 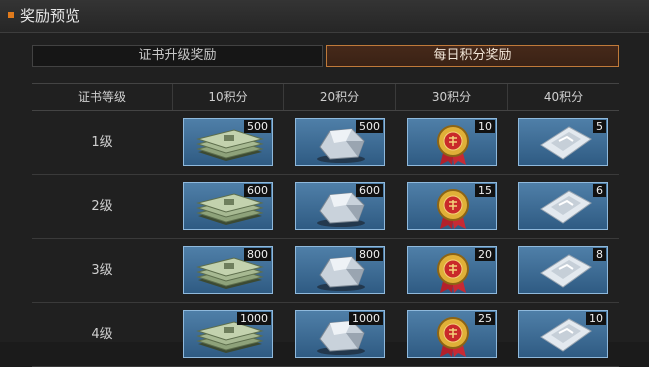 What do you see at coordinates (485, 254) in the screenshot?
I see `reward-quantity: 20` at bounding box center [485, 254].